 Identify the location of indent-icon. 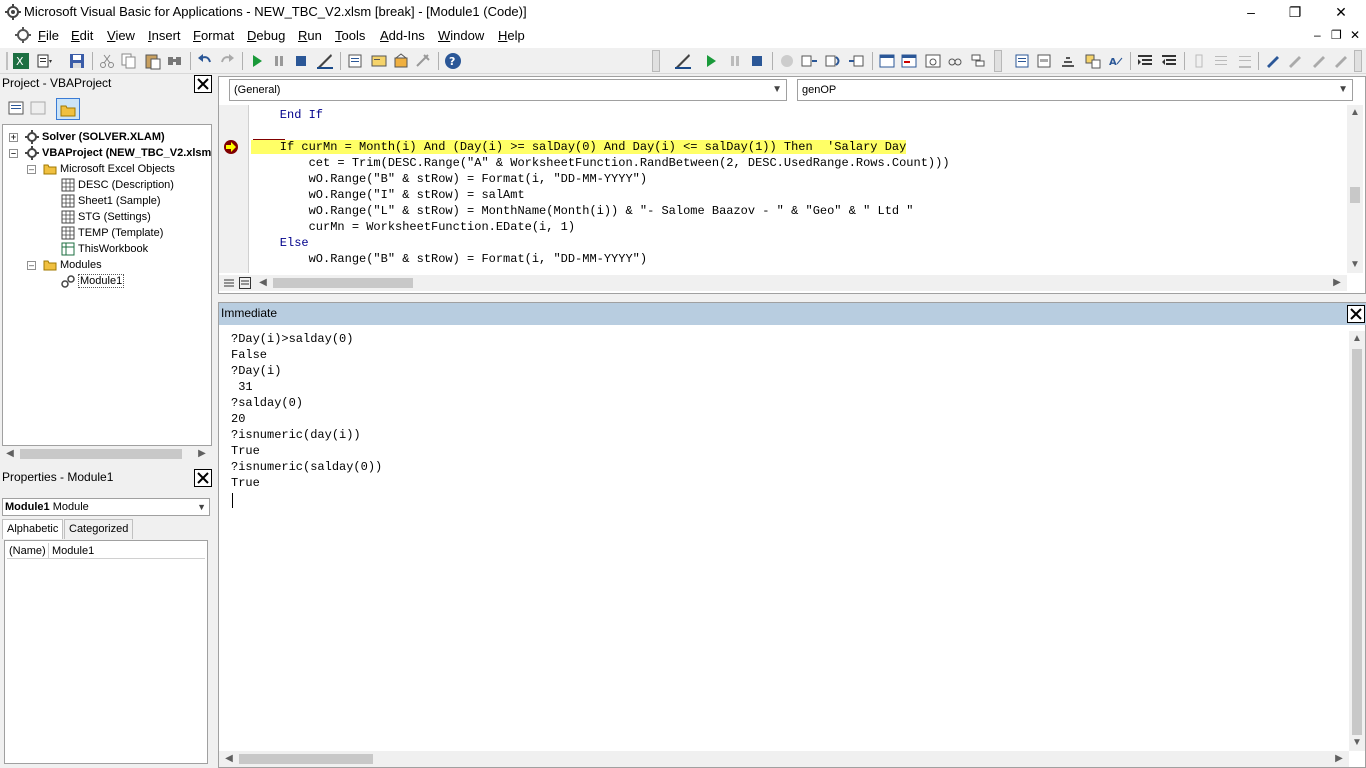
(1145, 61).